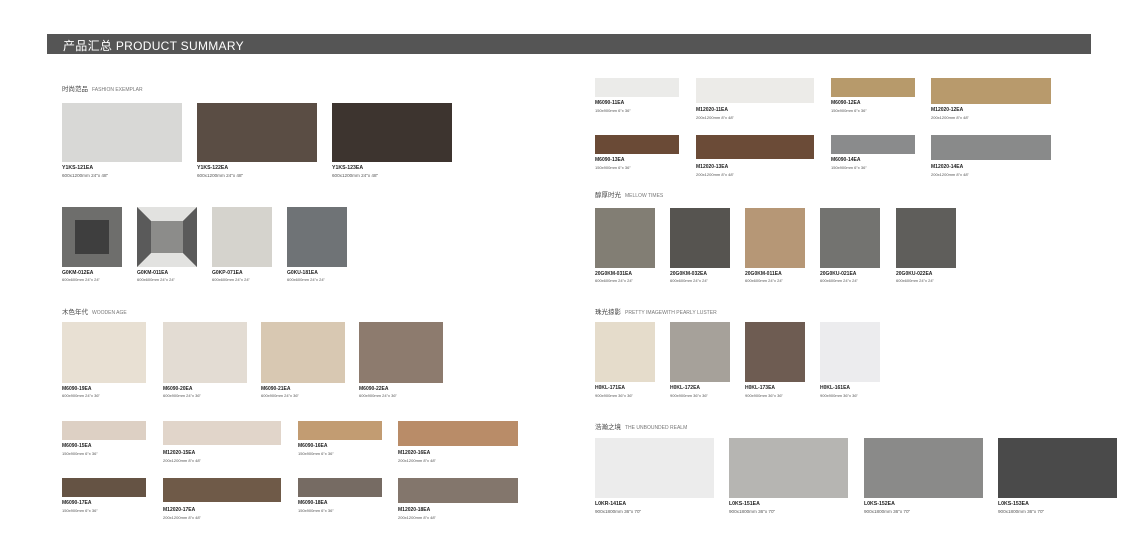 The image size is (1137, 560). Describe the element at coordinates (914, 274) in the screenshot. I see `tile-code: 20G0KU-022EA` at that location.